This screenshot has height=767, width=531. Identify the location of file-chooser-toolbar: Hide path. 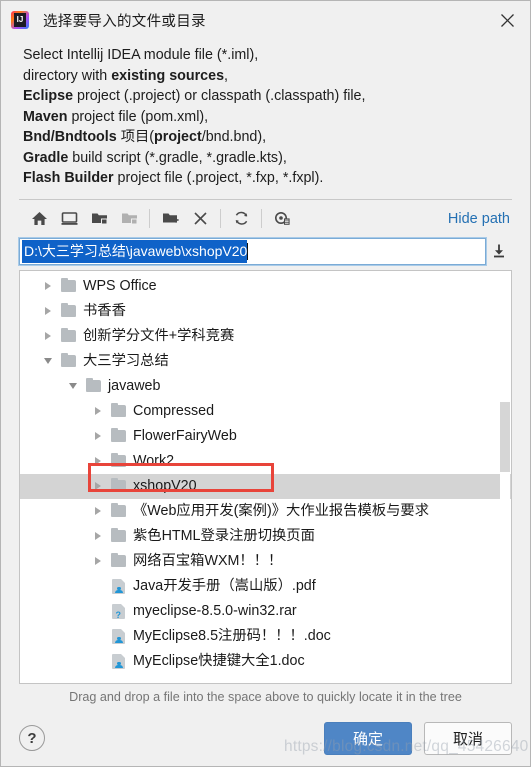
(265, 219).